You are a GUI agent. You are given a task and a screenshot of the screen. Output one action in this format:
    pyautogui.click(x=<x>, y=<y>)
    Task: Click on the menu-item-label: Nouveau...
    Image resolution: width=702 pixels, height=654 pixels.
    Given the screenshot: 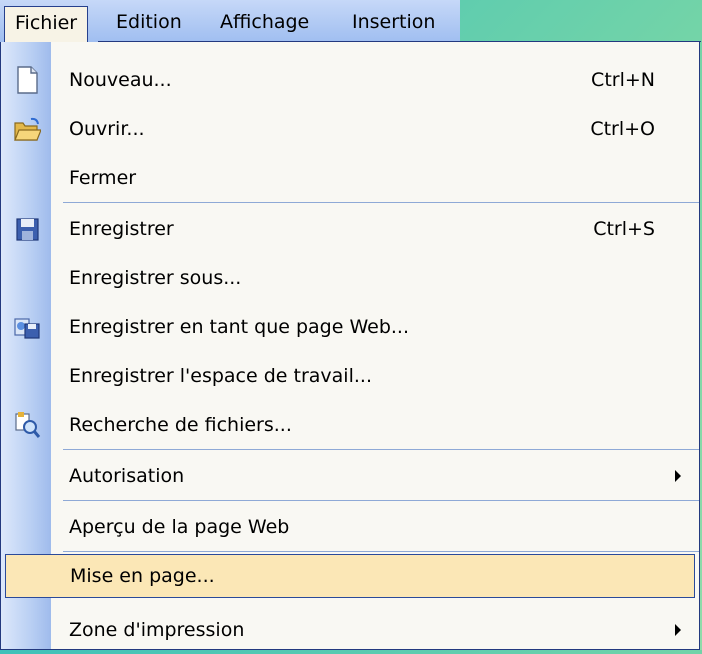 What is the action you would take?
    pyautogui.click(x=120, y=80)
    